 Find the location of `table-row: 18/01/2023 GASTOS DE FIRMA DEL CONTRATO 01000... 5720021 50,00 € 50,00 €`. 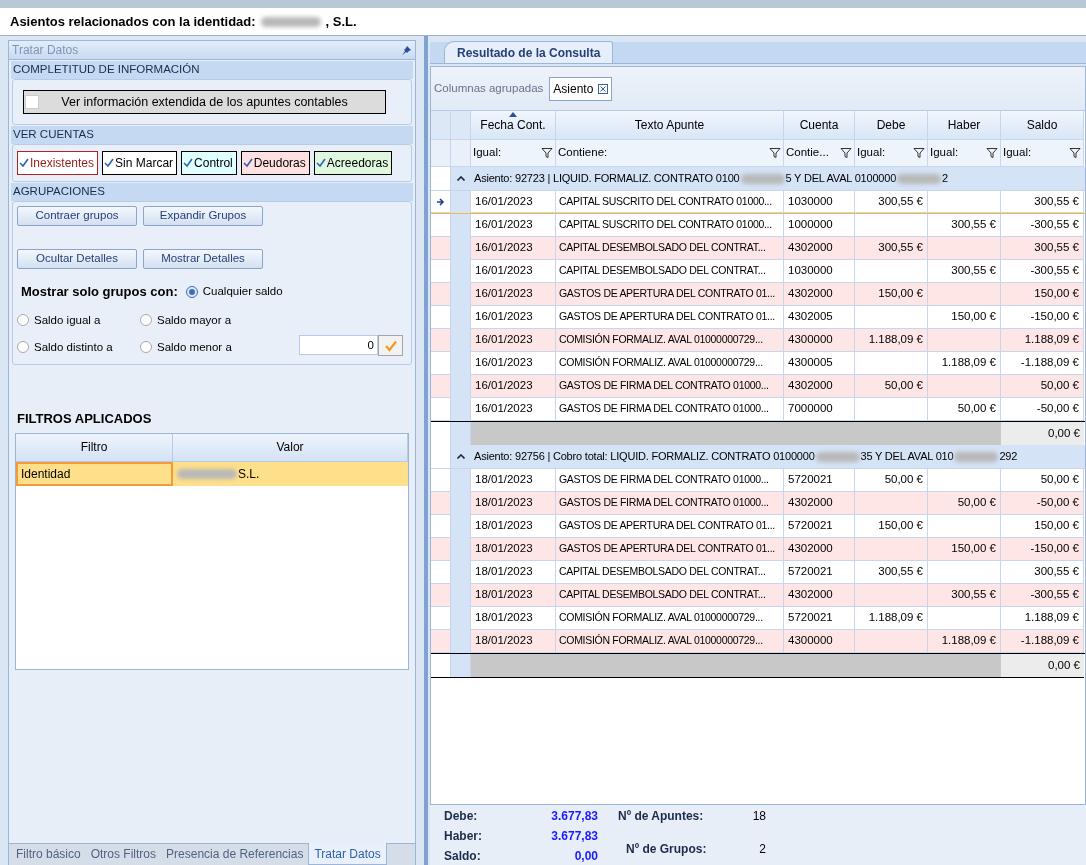

table-row: 18/01/2023 GASTOS DE FIRMA DEL CONTRATO 01000... 5720021 50,00 € 50,00 € is located at coordinates (758, 480).